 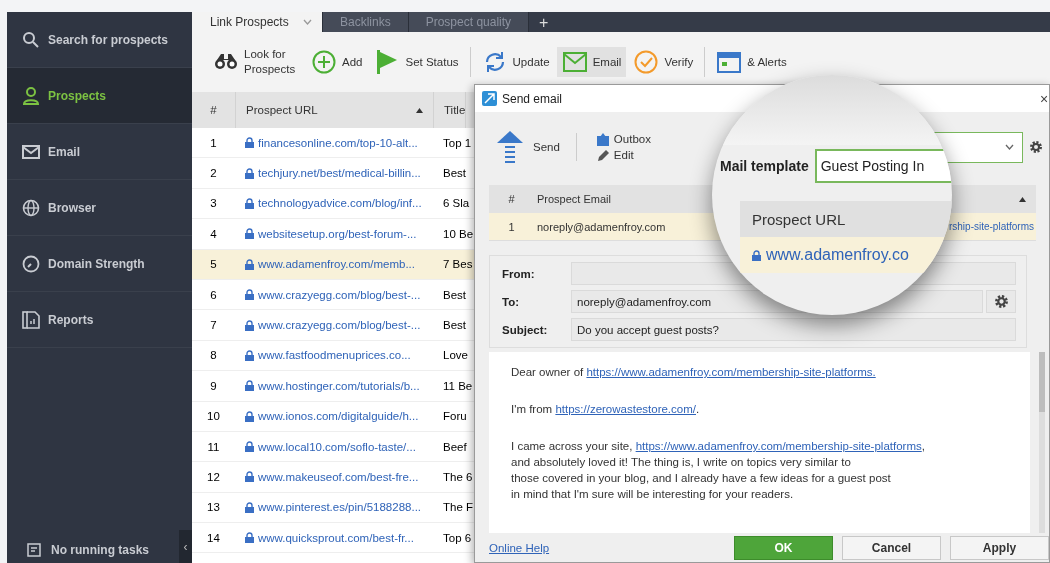 I want to click on table-cell: Best, so click(x=454, y=325).